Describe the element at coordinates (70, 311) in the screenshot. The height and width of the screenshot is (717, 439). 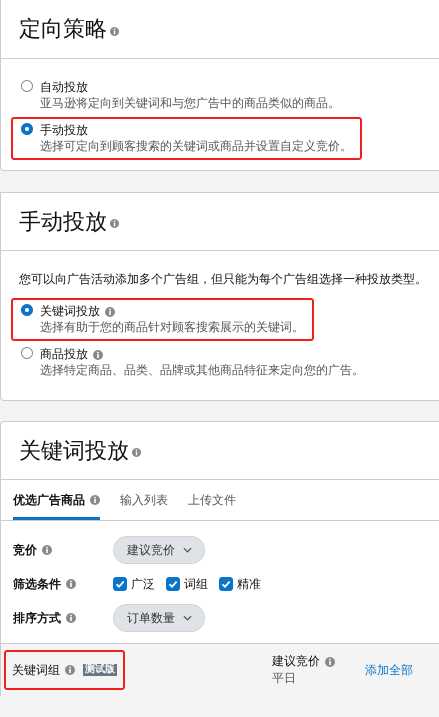
I see `option-label: 关键词投放` at that location.